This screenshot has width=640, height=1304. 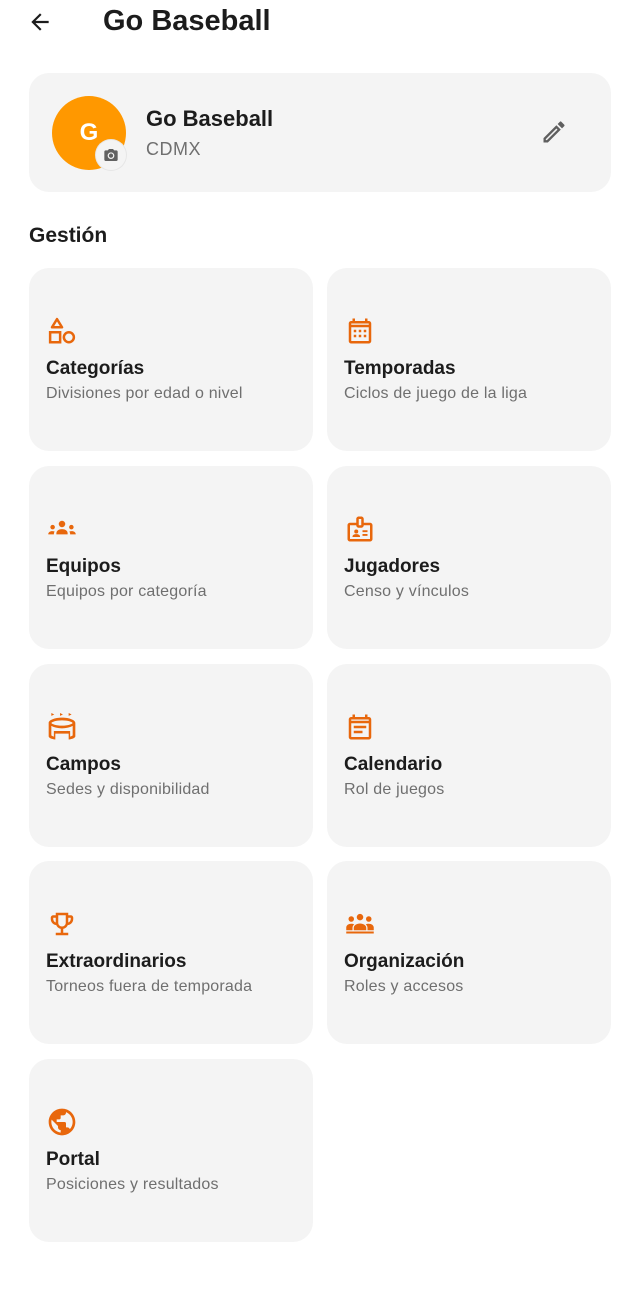 I want to click on tile-jugadores: Jugadores Censo y vínculos, so click(x=469, y=557).